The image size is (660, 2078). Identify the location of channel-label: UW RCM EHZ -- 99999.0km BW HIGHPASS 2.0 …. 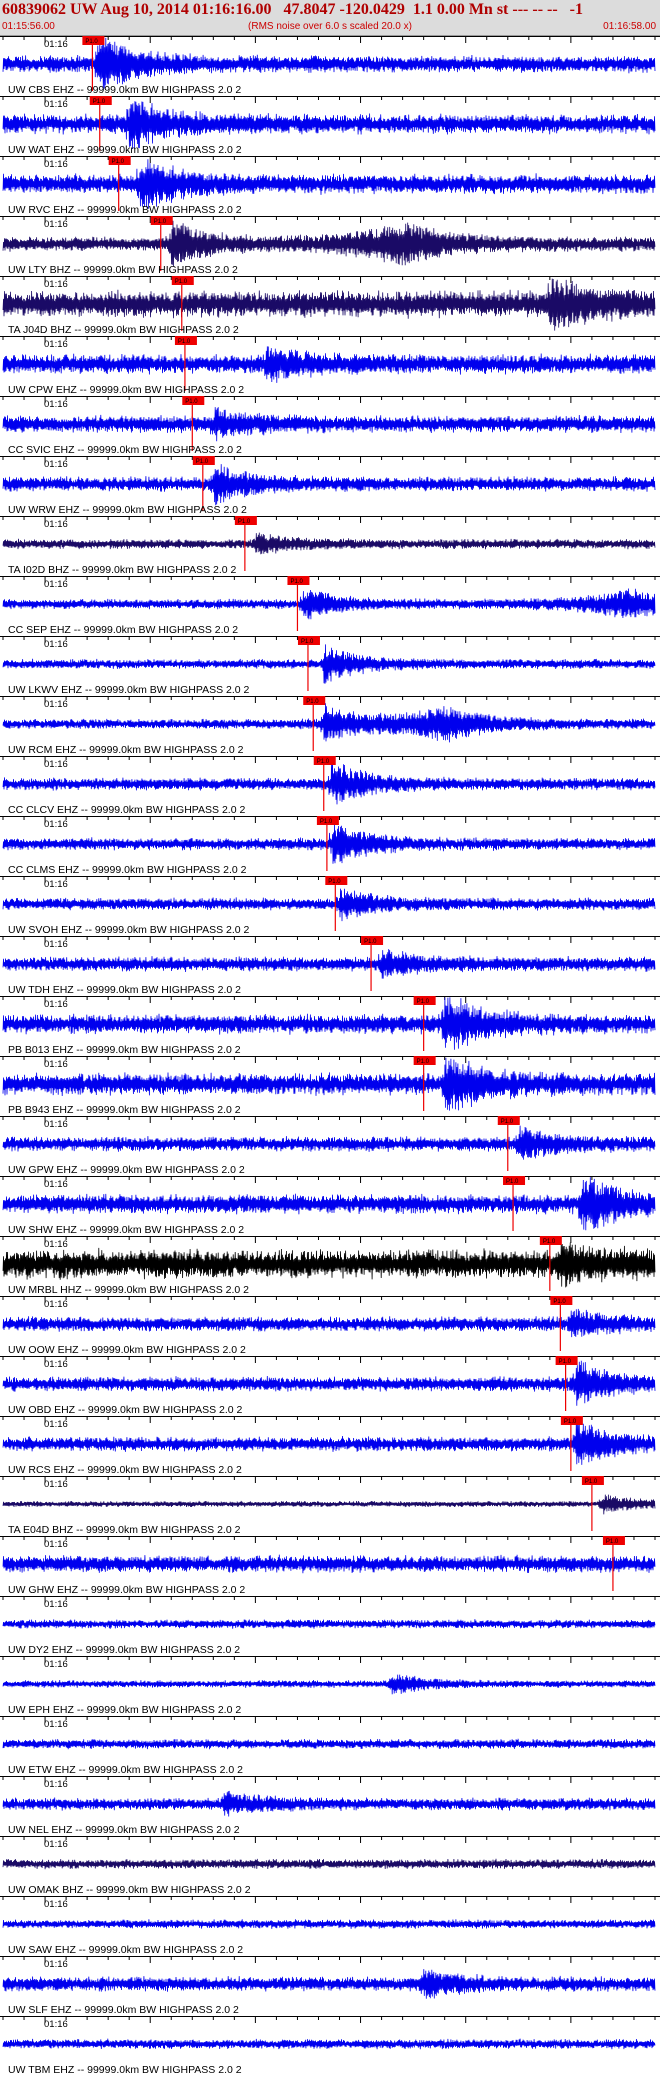
(126, 750).